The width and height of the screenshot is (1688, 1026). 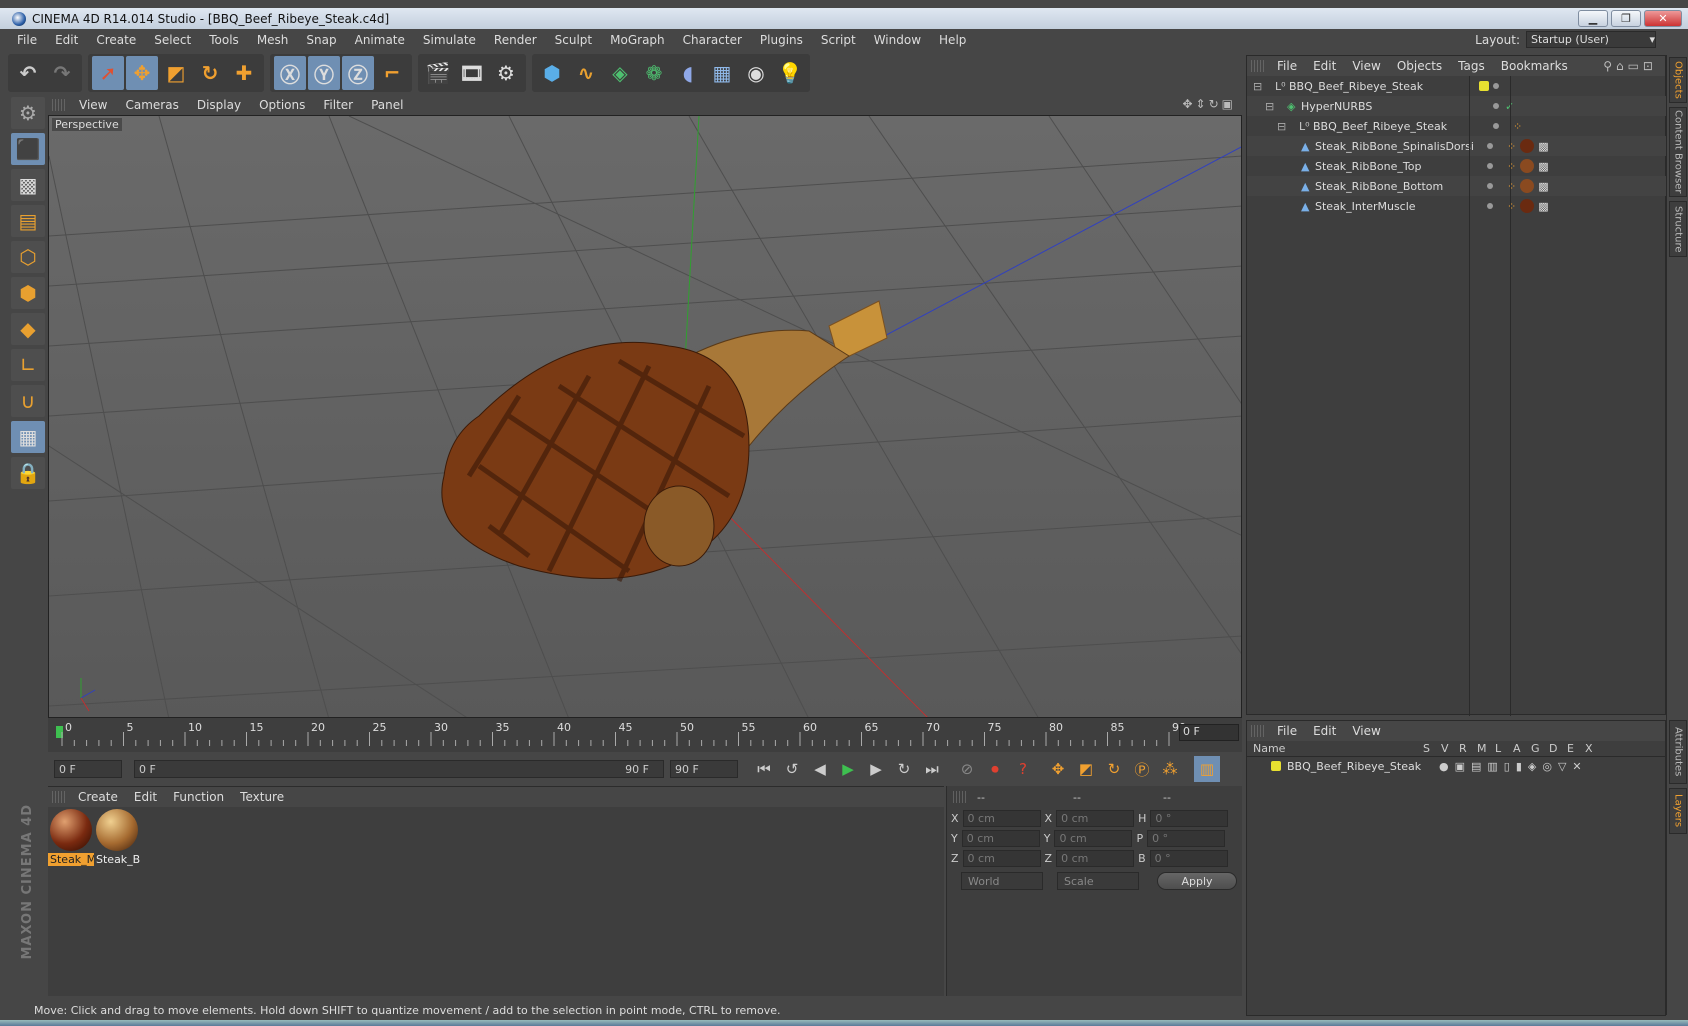 What do you see at coordinates (324, 73) in the screenshot?
I see `y-axis-lock-icon: Ⓨ` at bounding box center [324, 73].